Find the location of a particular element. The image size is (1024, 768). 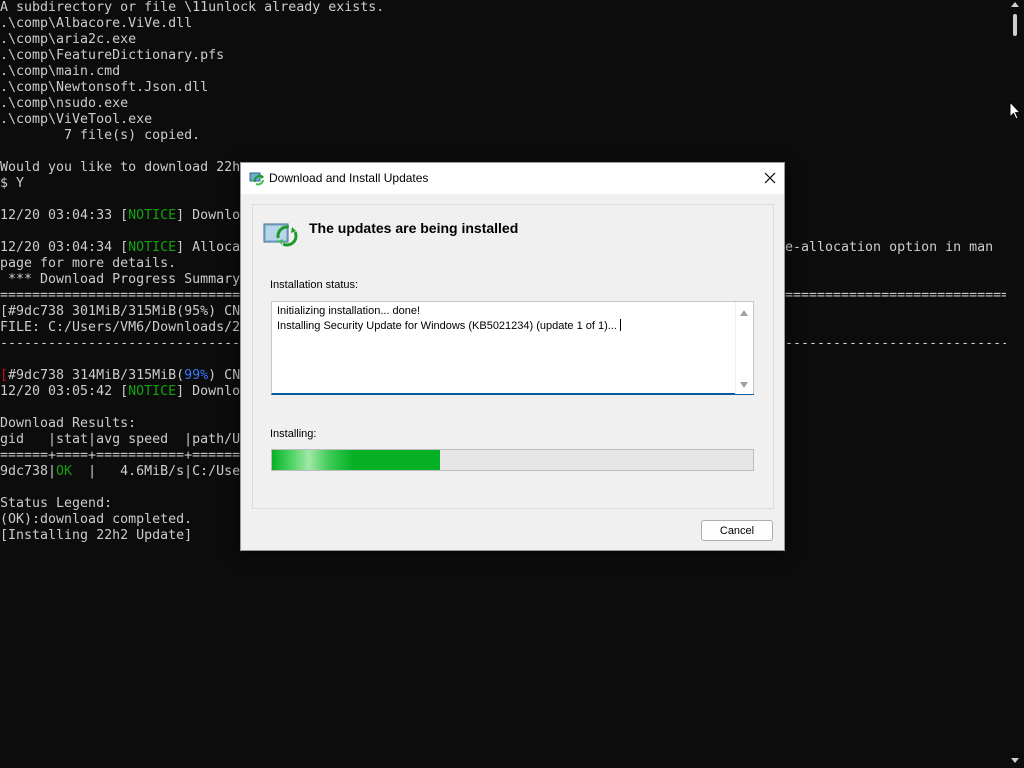

text-caret is located at coordinates (620, 325).